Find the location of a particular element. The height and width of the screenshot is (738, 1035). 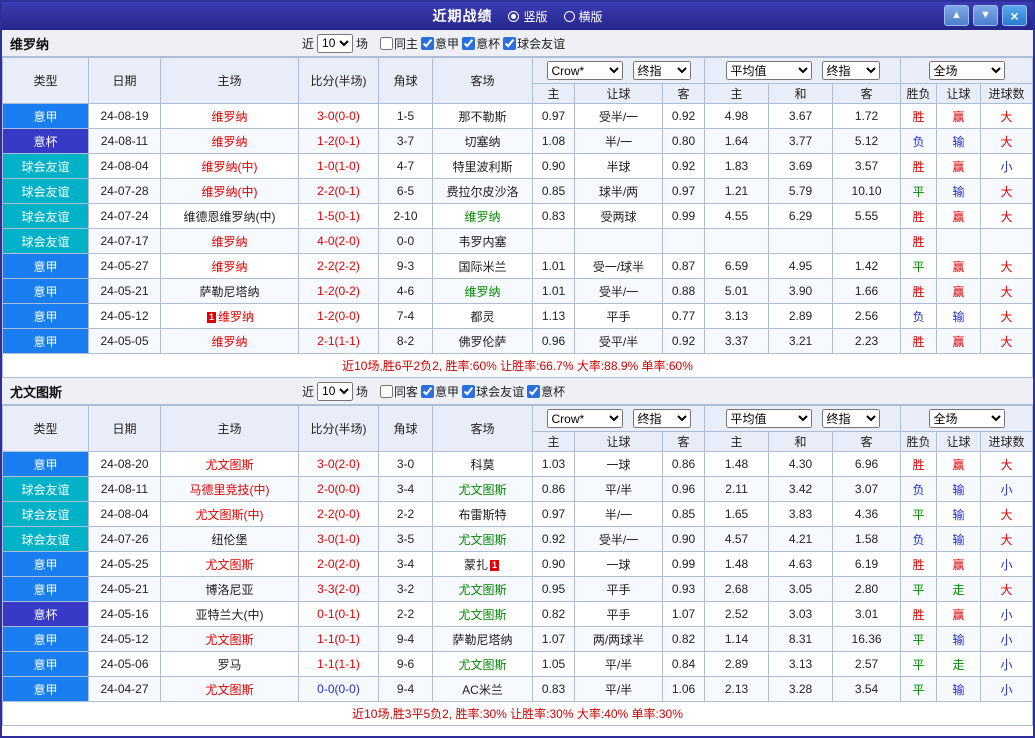

away-team-cell: 切塞纳 is located at coordinates (482, 141).